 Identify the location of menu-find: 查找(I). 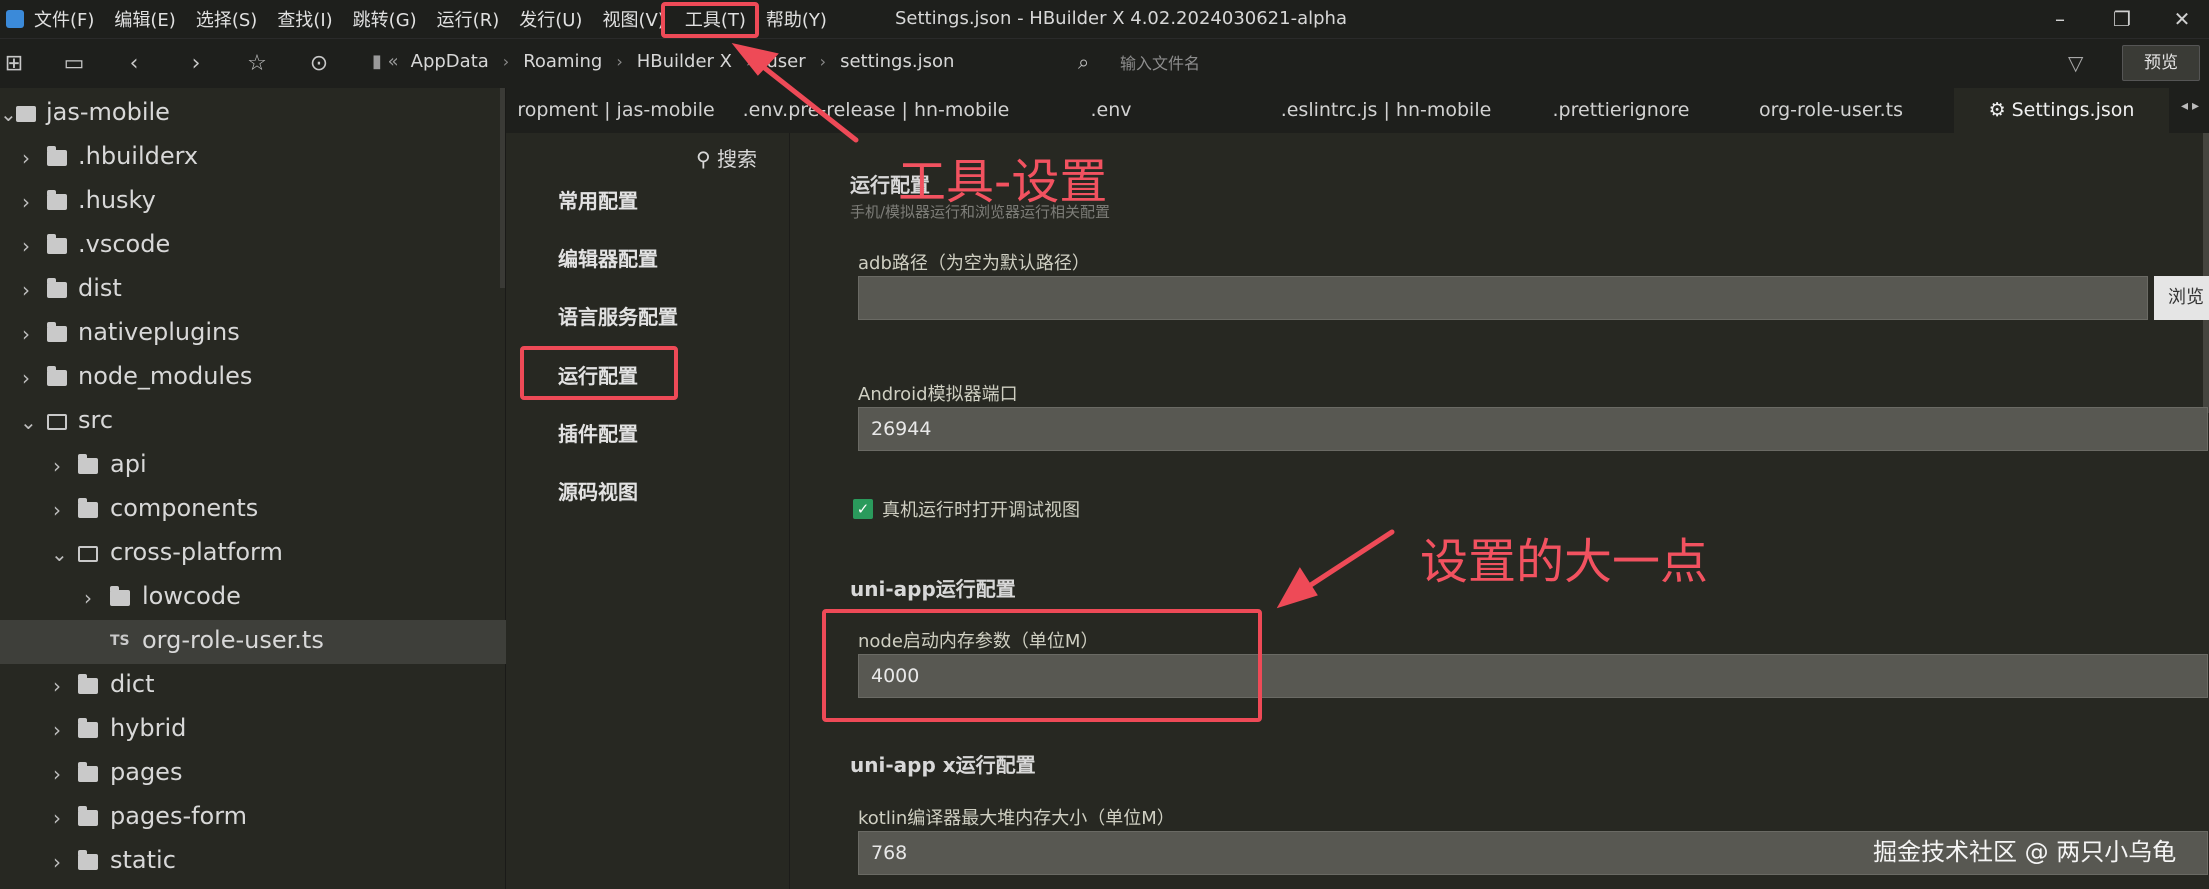
(309, 19).